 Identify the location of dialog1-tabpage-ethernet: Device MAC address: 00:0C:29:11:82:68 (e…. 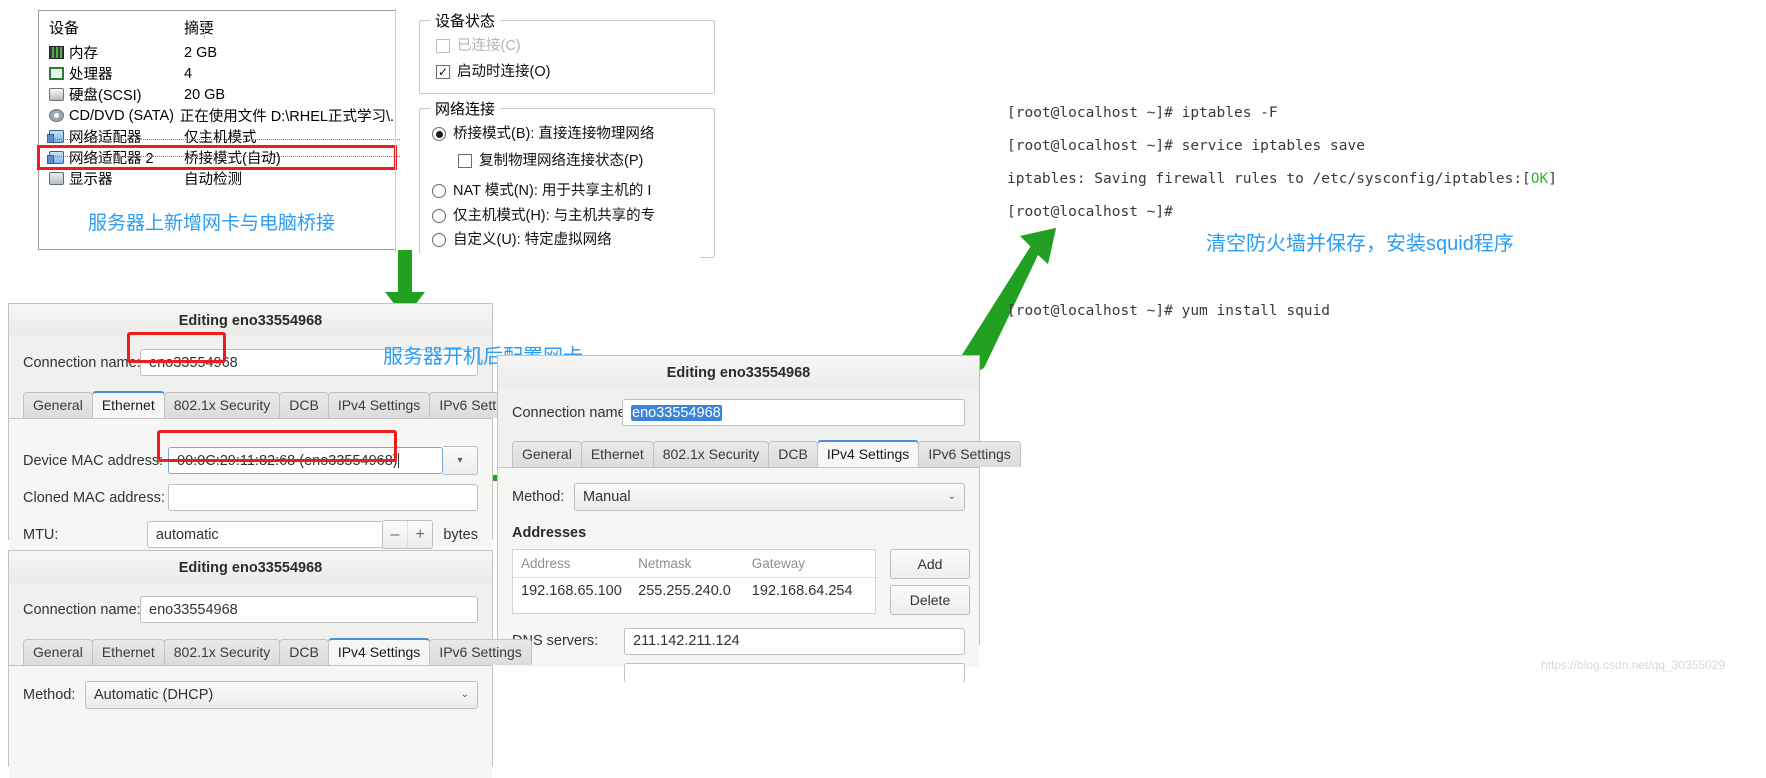
(250, 486).